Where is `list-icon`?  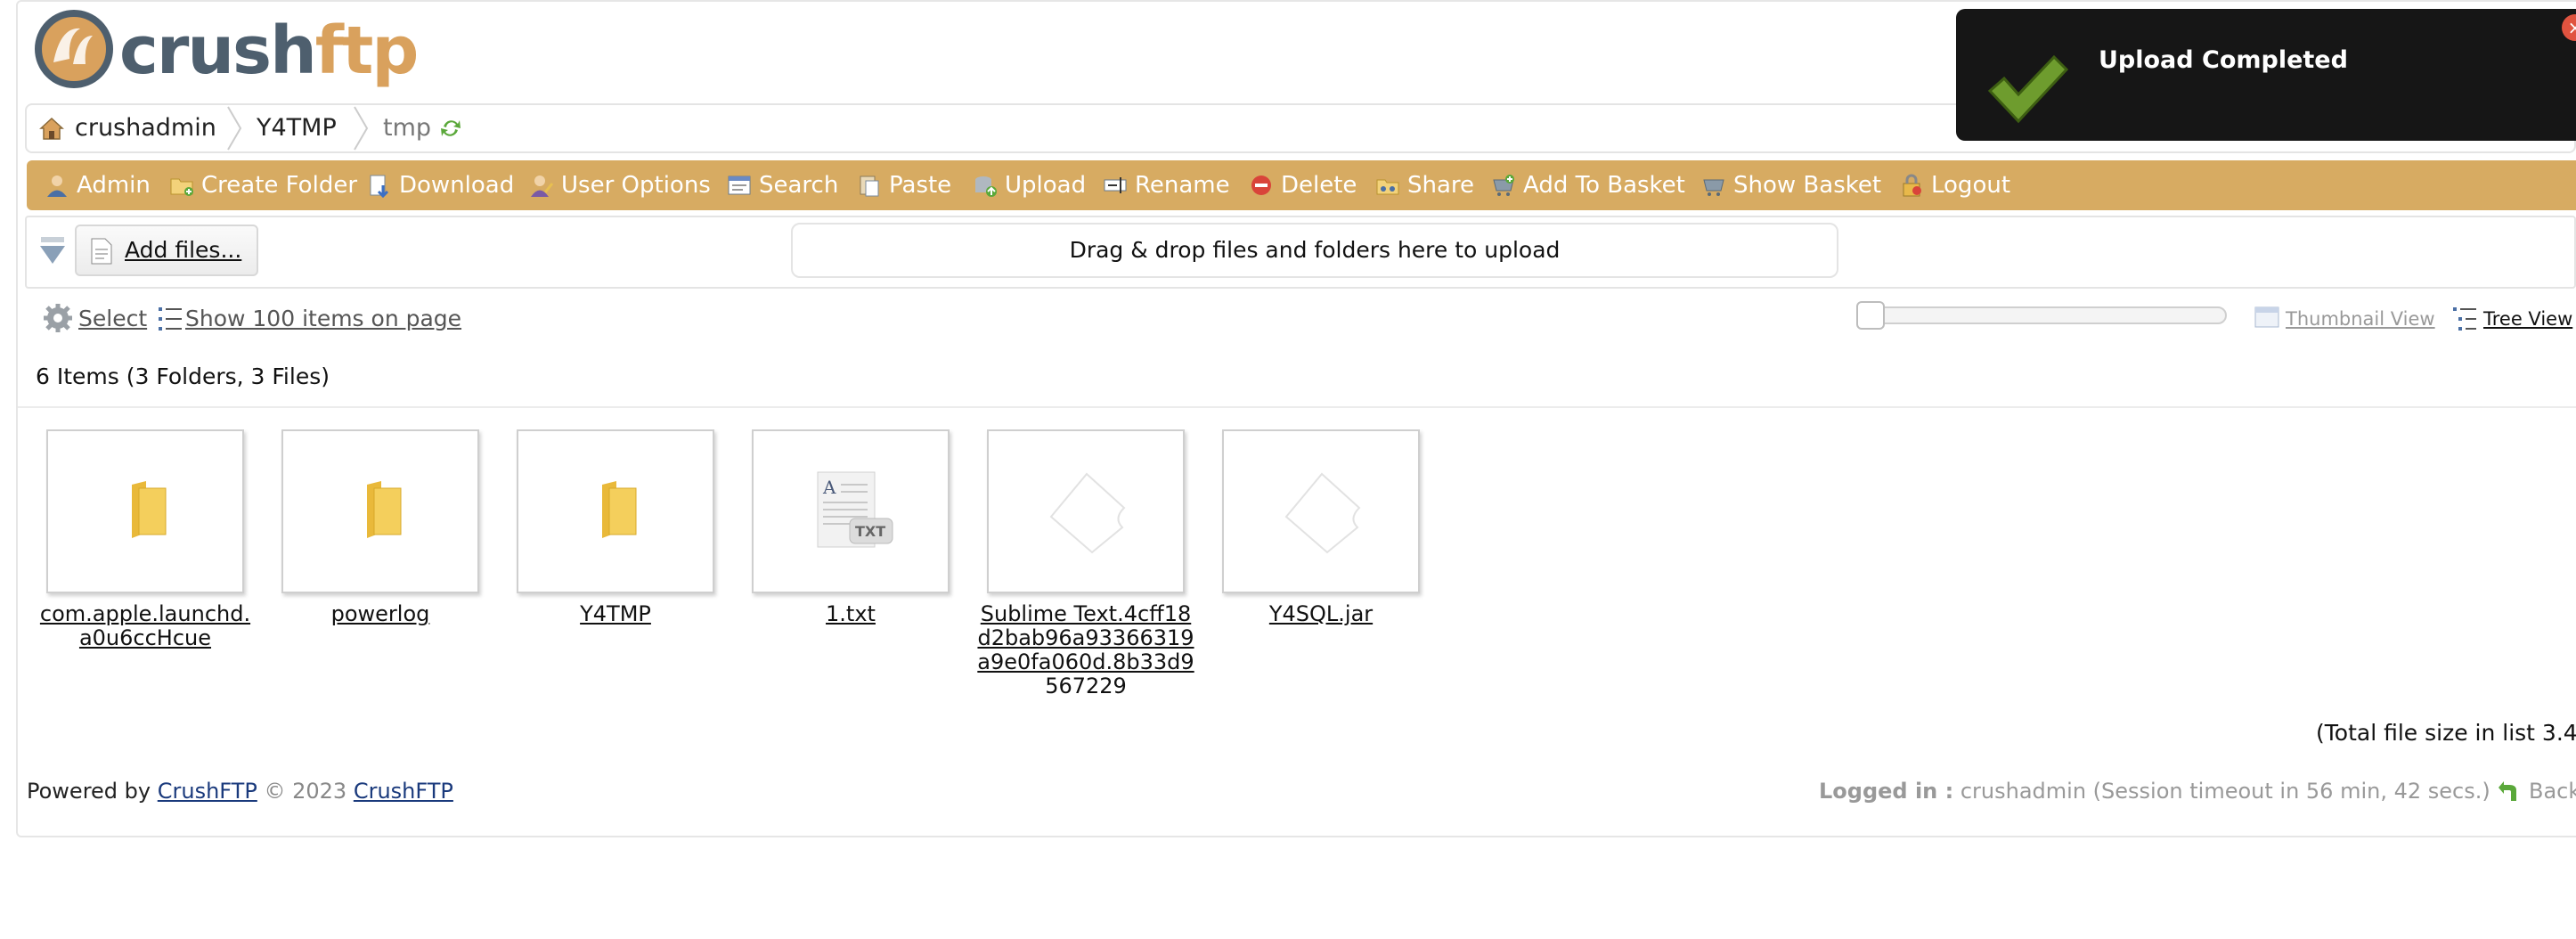 list-icon is located at coordinates (171, 319).